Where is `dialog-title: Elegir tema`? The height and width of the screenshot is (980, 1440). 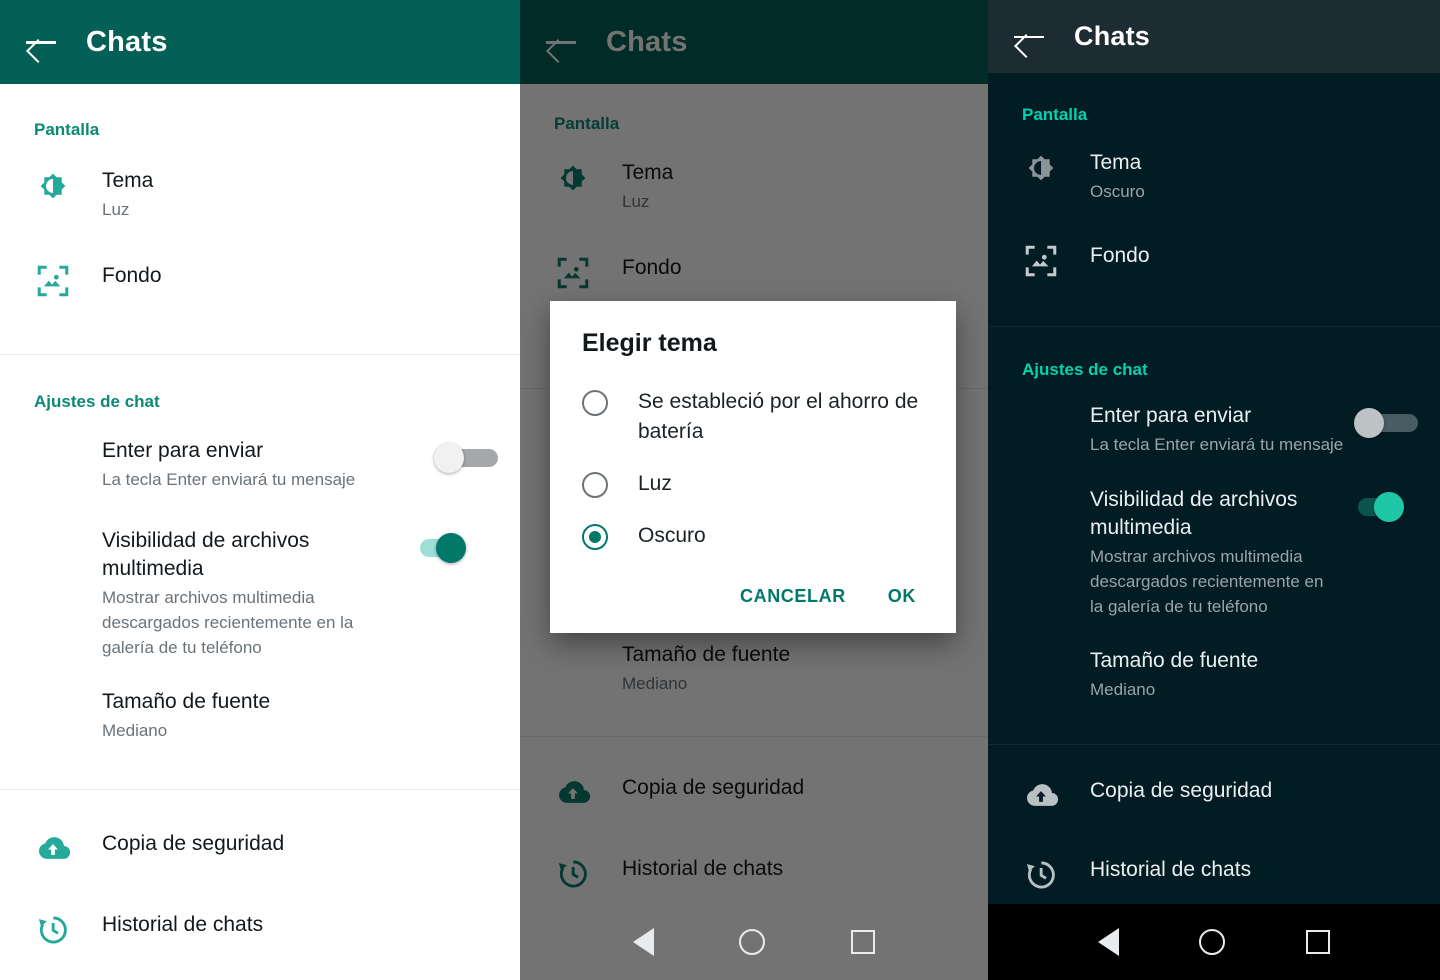 dialog-title: Elegir tema is located at coordinates (649, 343).